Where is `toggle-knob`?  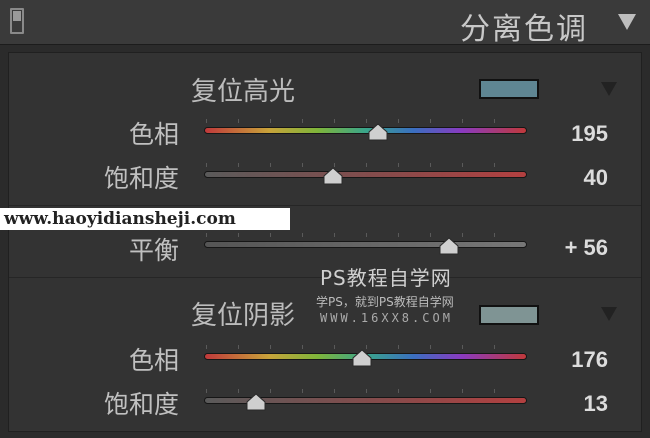 toggle-knob is located at coordinates (17, 16).